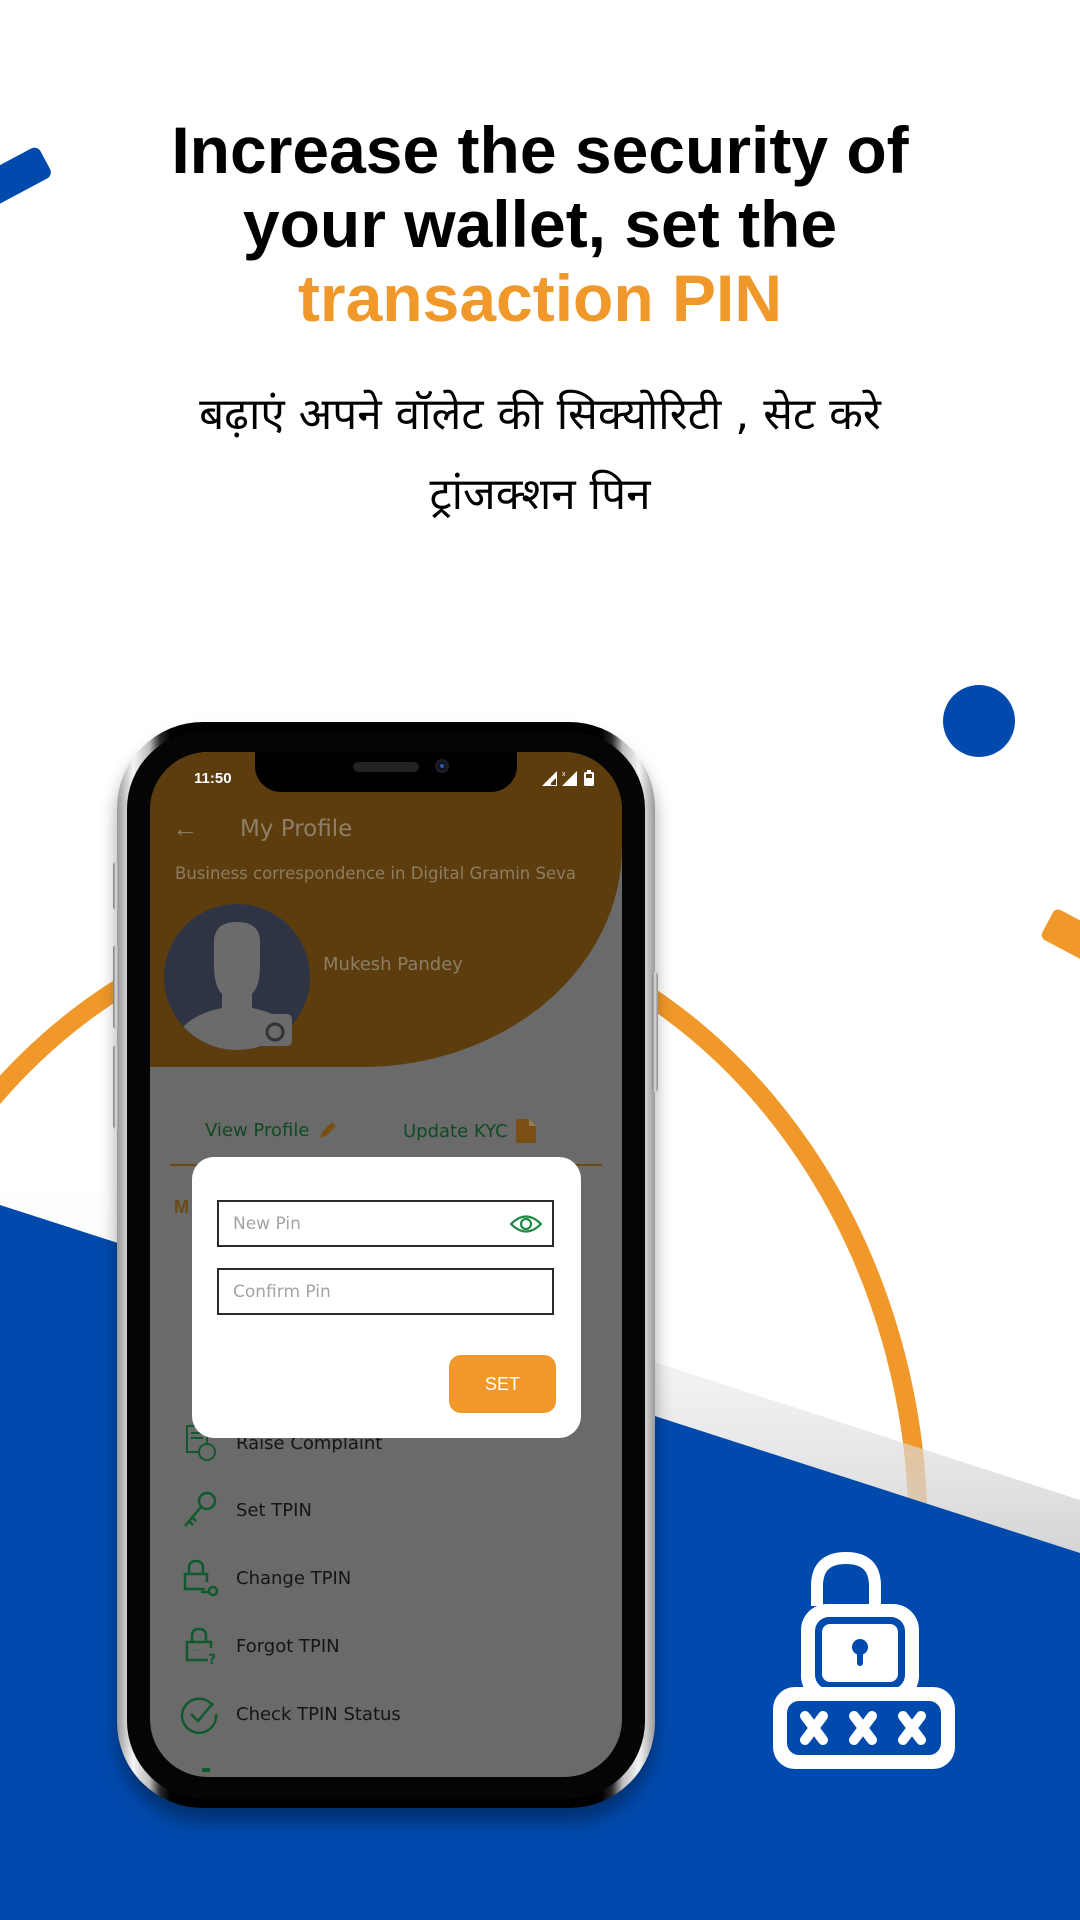 This screenshot has height=1920, width=1080. I want to click on phone-notch, so click(386, 772).